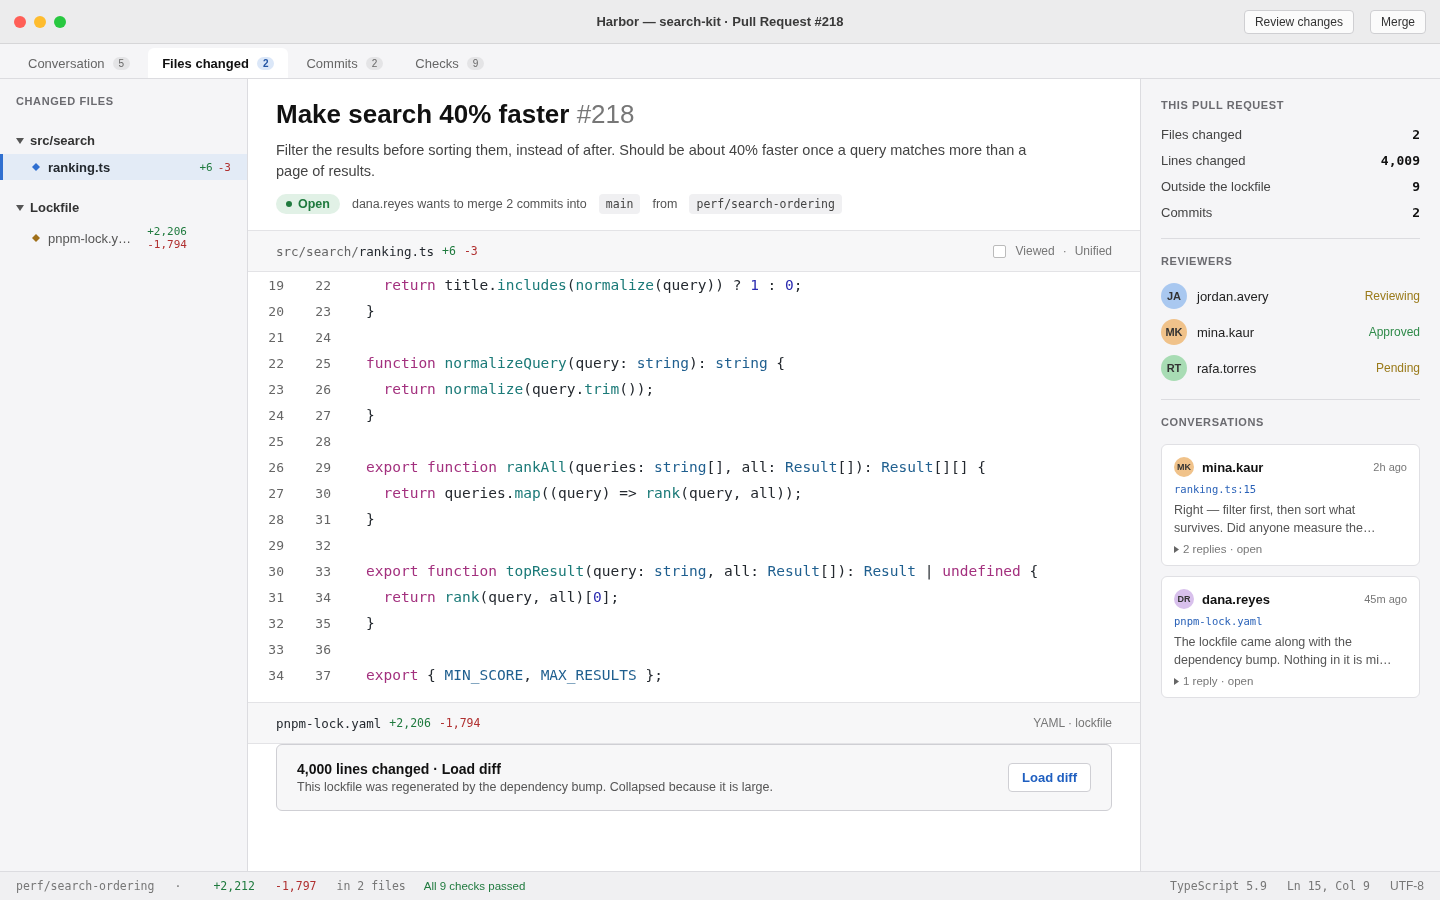  What do you see at coordinates (123, 140) in the screenshot?
I see `folder-item: src/search` at bounding box center [123, 140].